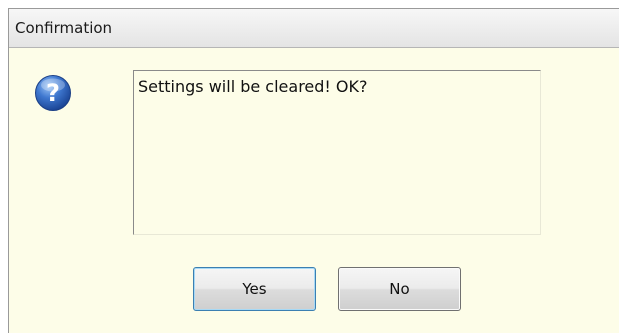 This screenshot has width=621, height=335. Describe the element at coordinates (253, 86) in the screenshot. I see `message-text: Settings will be cleared! OK?` at that location.